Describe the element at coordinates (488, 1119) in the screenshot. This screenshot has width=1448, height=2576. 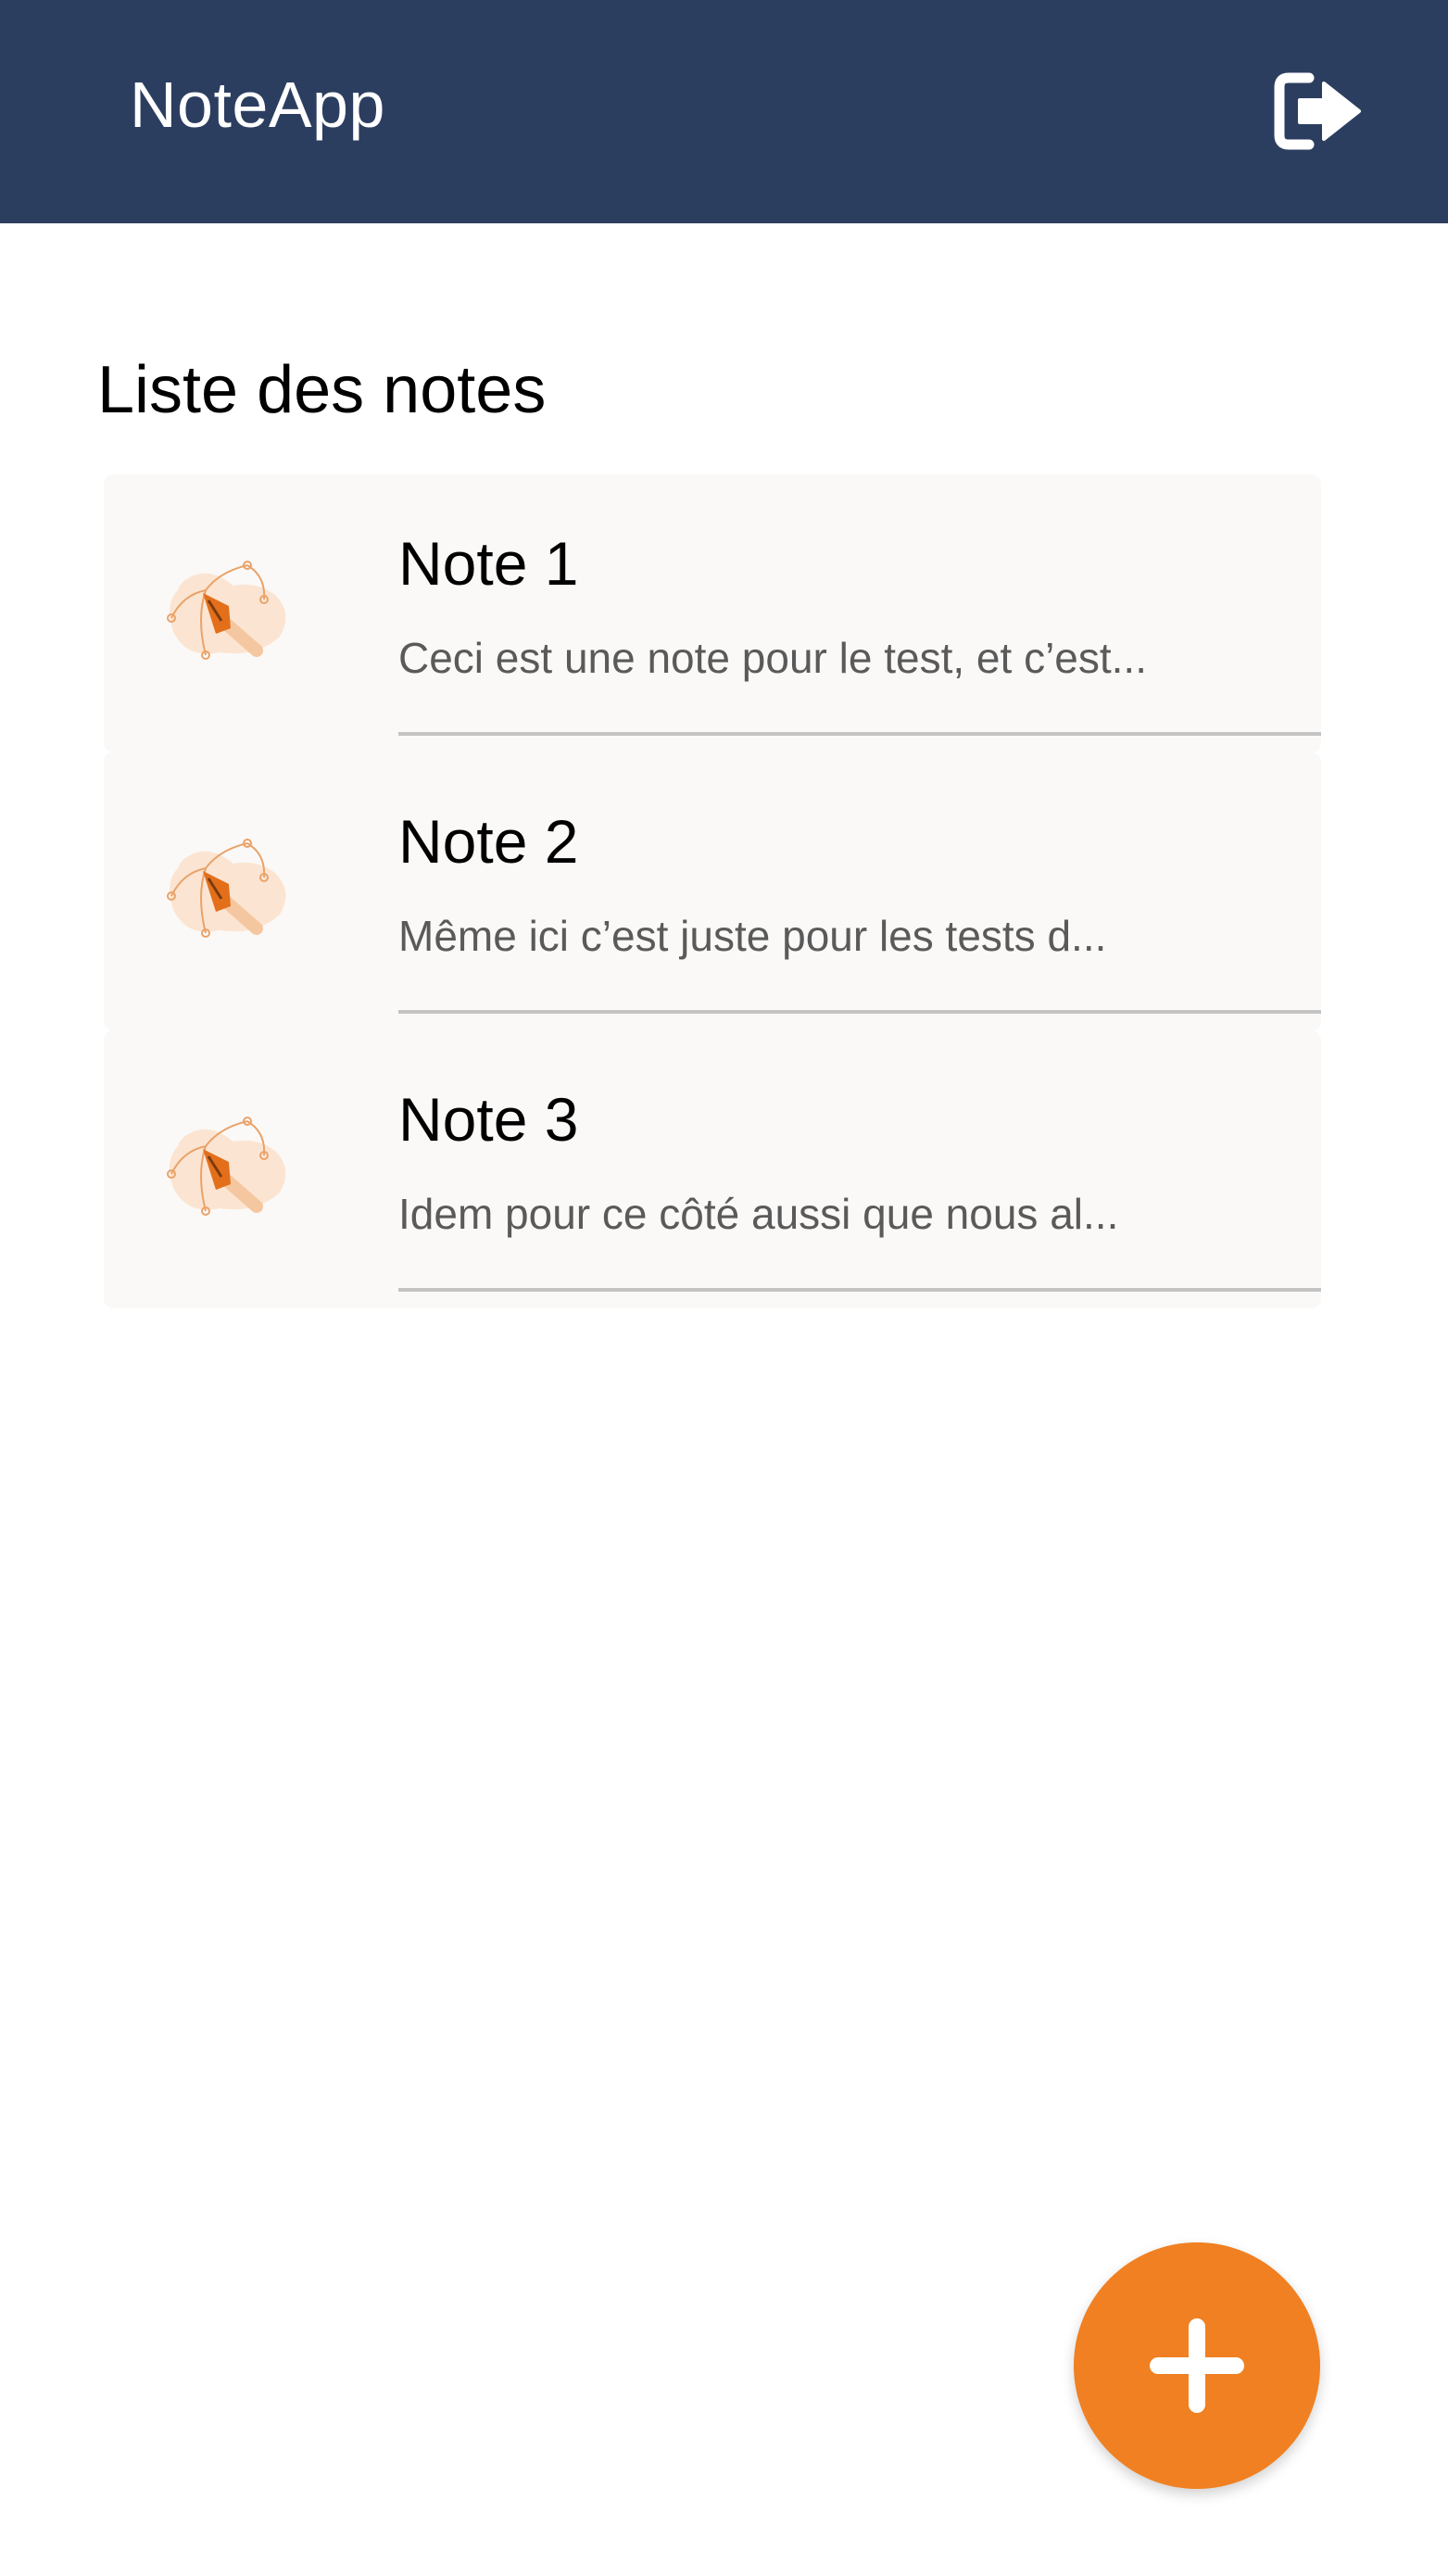
I see `note-title: Note 3` at that location.